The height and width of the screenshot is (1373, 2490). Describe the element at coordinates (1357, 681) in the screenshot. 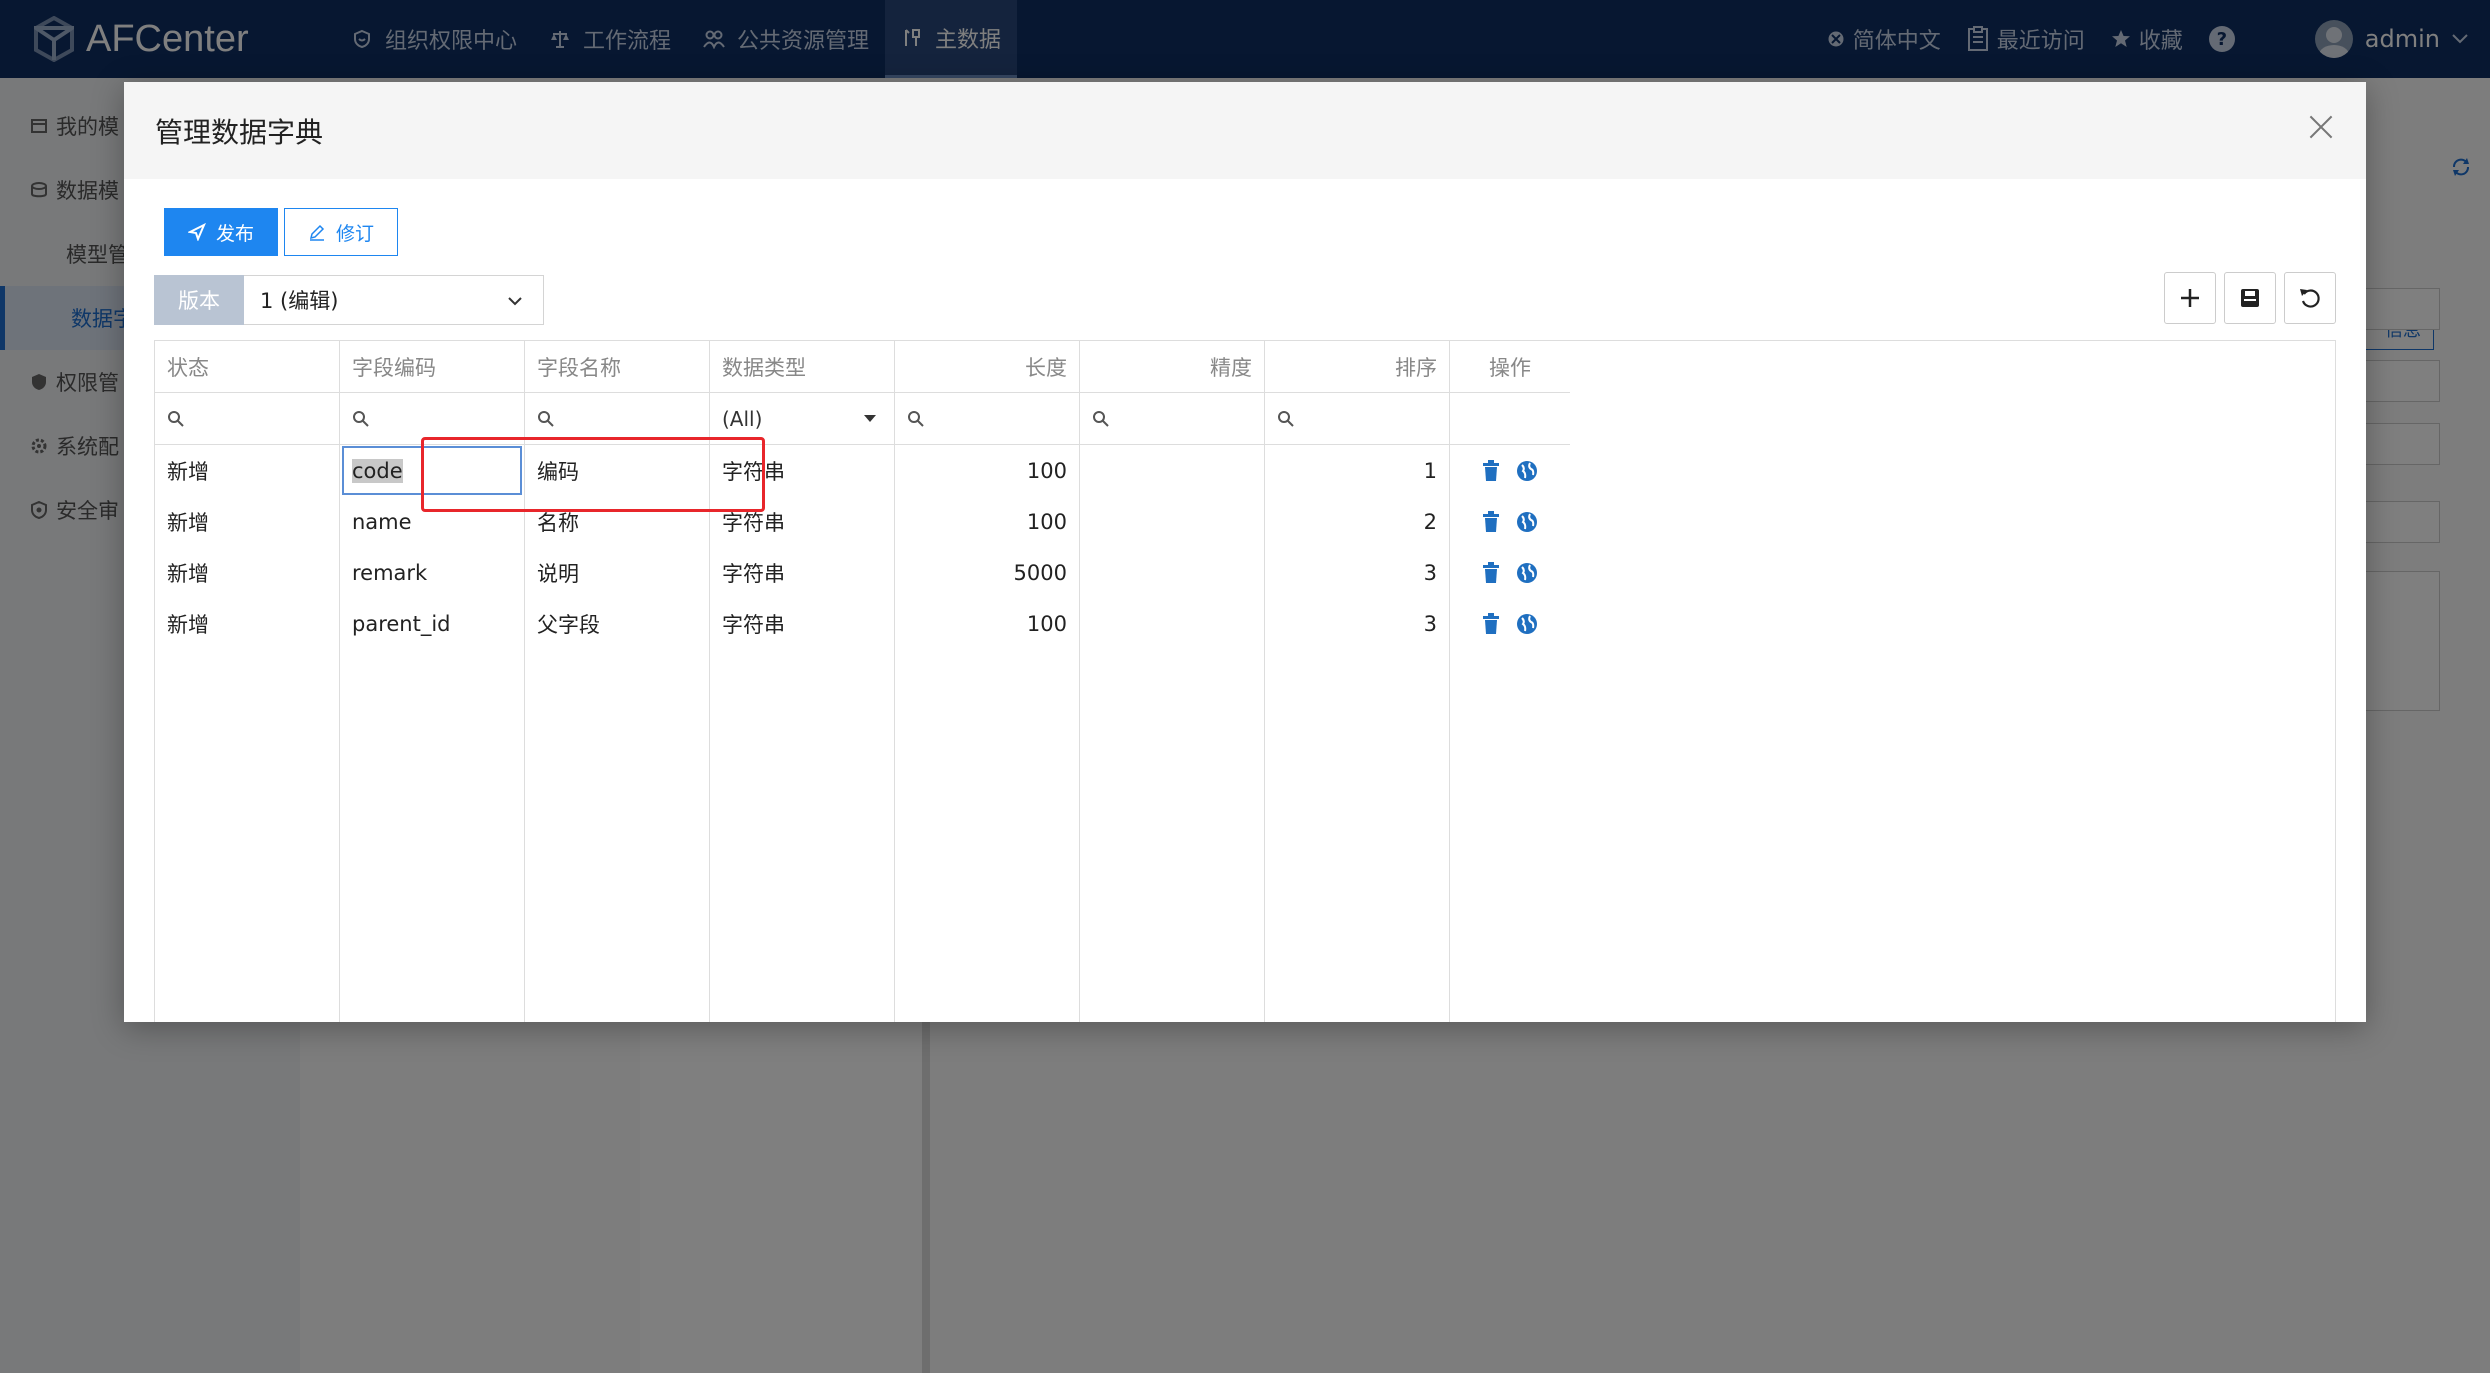

I see `column-order: 排序 1 2 3 3` at that location.